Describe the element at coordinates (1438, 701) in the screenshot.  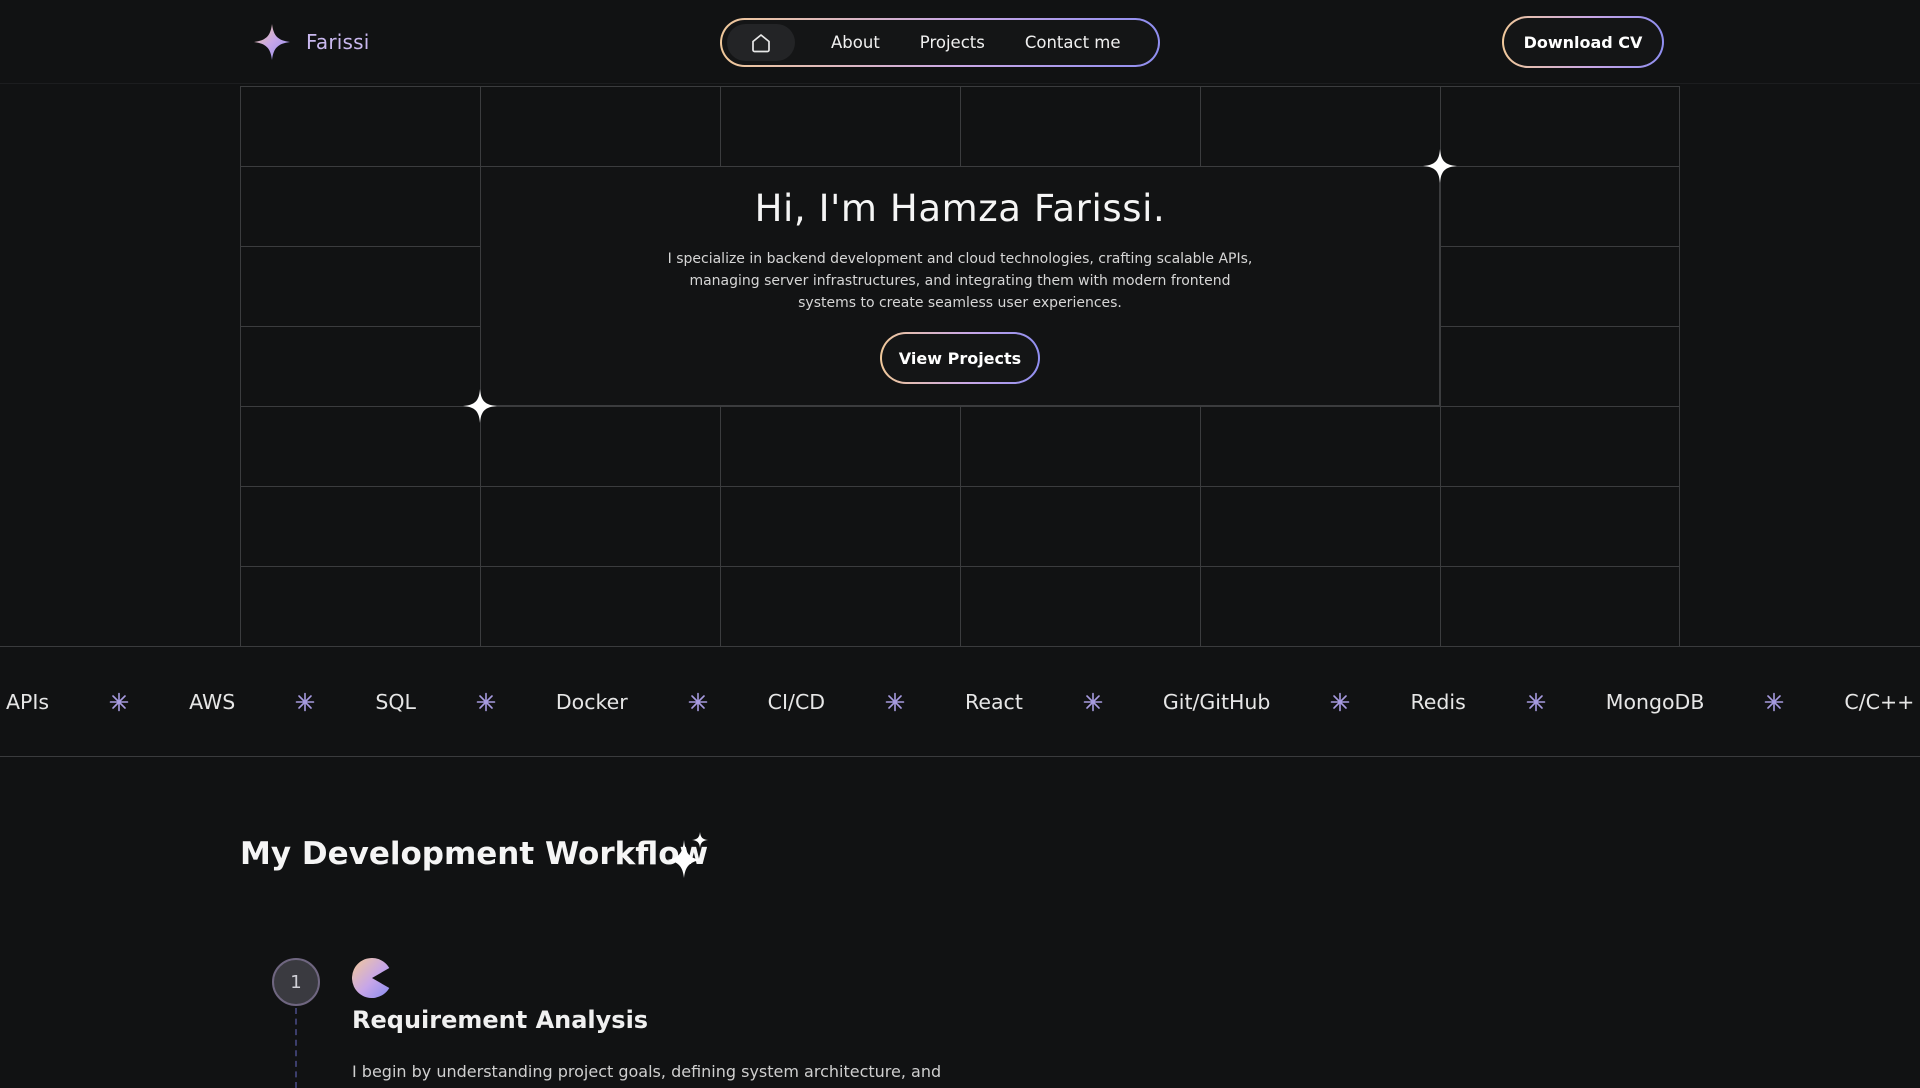
I see `tech-item: Redis` at that location.